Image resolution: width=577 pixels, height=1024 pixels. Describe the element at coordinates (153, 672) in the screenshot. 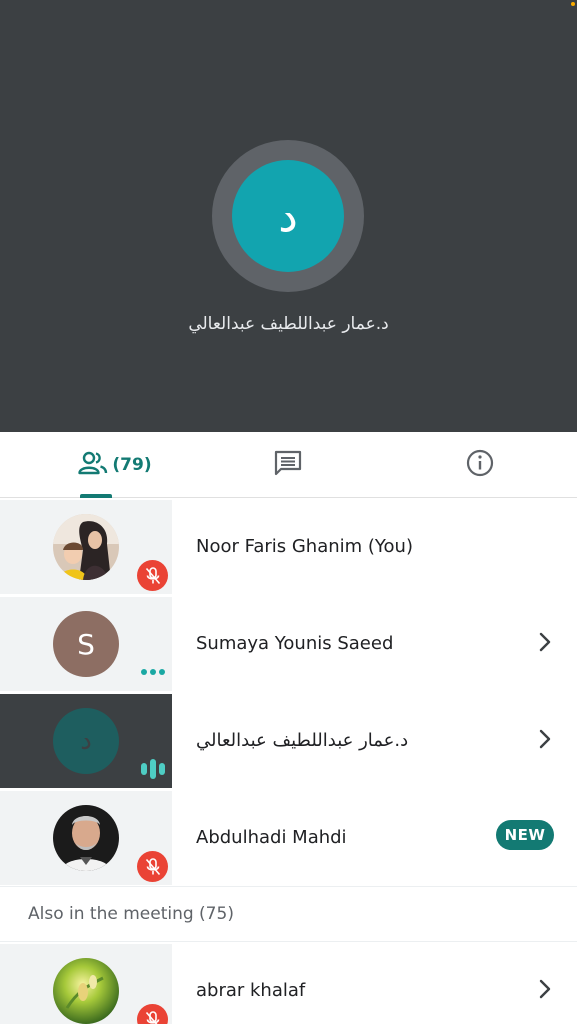

I see `more-dots-icon` at that location.